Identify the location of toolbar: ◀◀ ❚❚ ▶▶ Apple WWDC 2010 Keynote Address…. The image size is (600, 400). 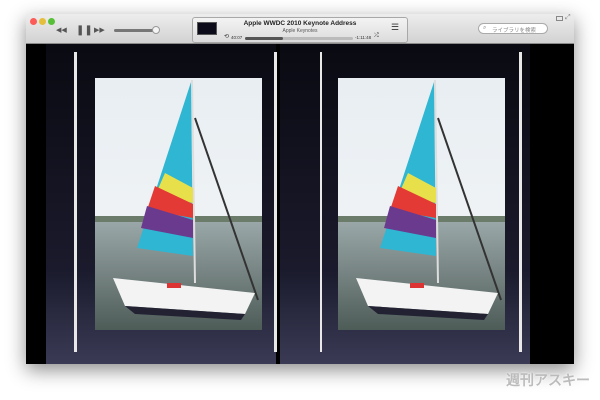
(300, 29).